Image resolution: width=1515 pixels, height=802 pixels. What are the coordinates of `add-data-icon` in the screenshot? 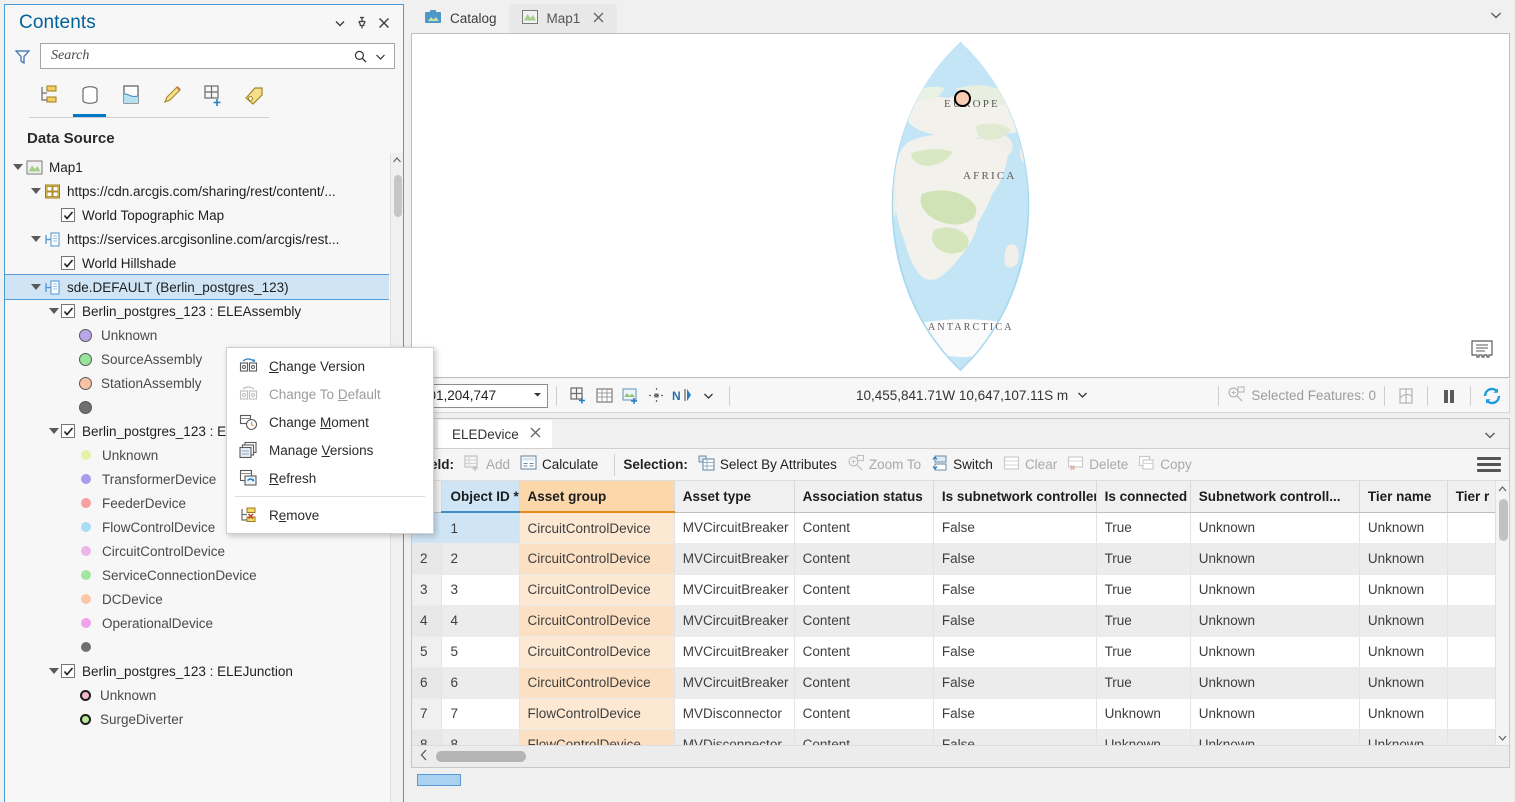 It's located at (630, 396).